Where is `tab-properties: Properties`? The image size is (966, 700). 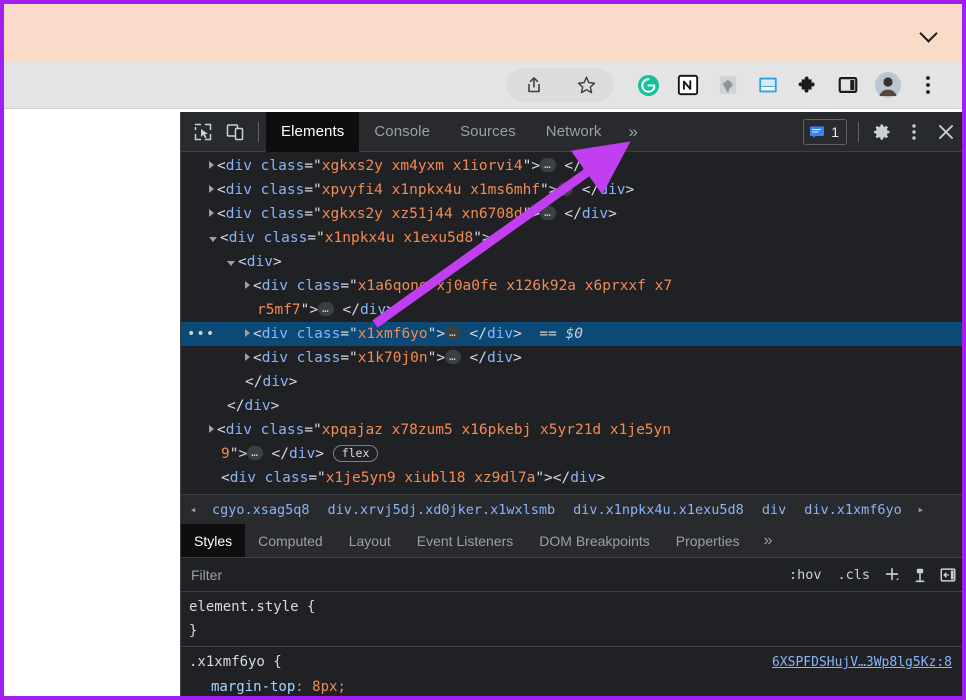 tab-properties: Properties is located at coordinates (708, 540).